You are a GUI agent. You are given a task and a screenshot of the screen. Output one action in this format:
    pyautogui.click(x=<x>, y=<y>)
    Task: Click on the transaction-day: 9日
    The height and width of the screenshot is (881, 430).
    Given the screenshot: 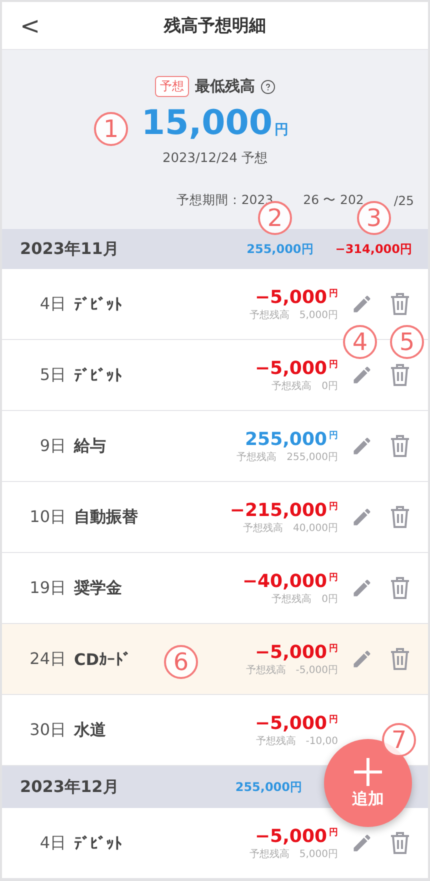 What is the action you would take?
    pyautogui.click(x=43, y=446)
    